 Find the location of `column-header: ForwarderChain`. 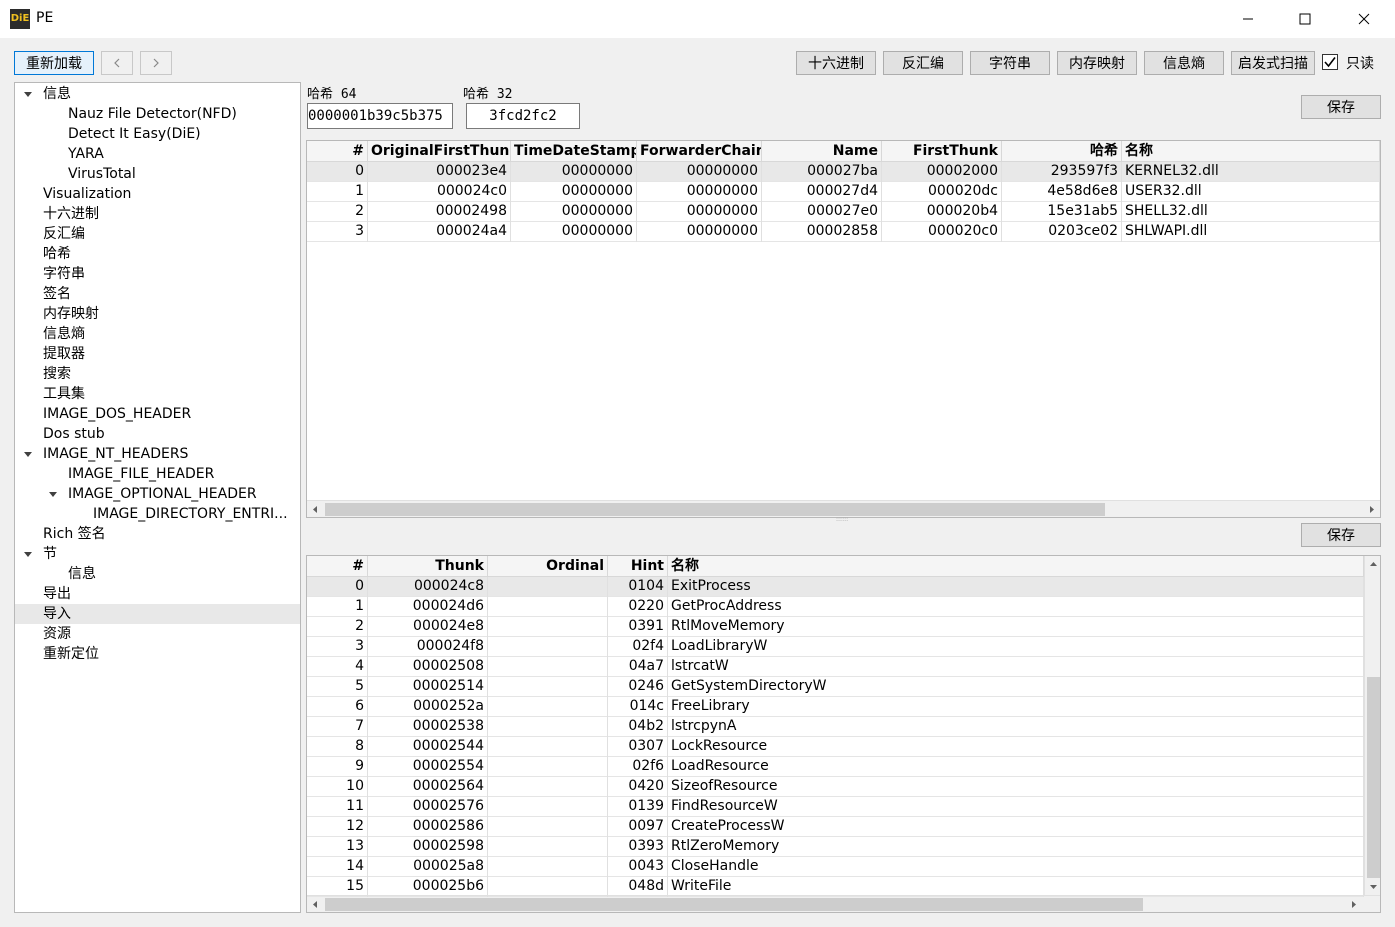

column-header: ForwarderChain is located at coordinates (699, 151).